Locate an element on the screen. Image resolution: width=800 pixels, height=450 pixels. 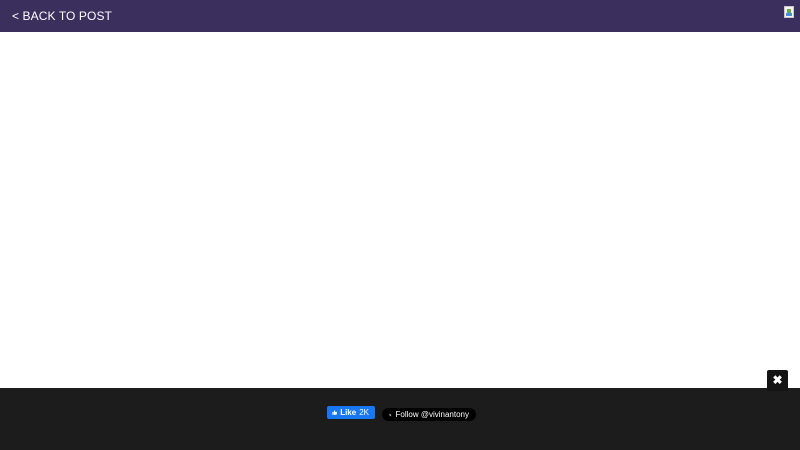
facebook-like-button: Like 2K is located at coordinates (351, 412).